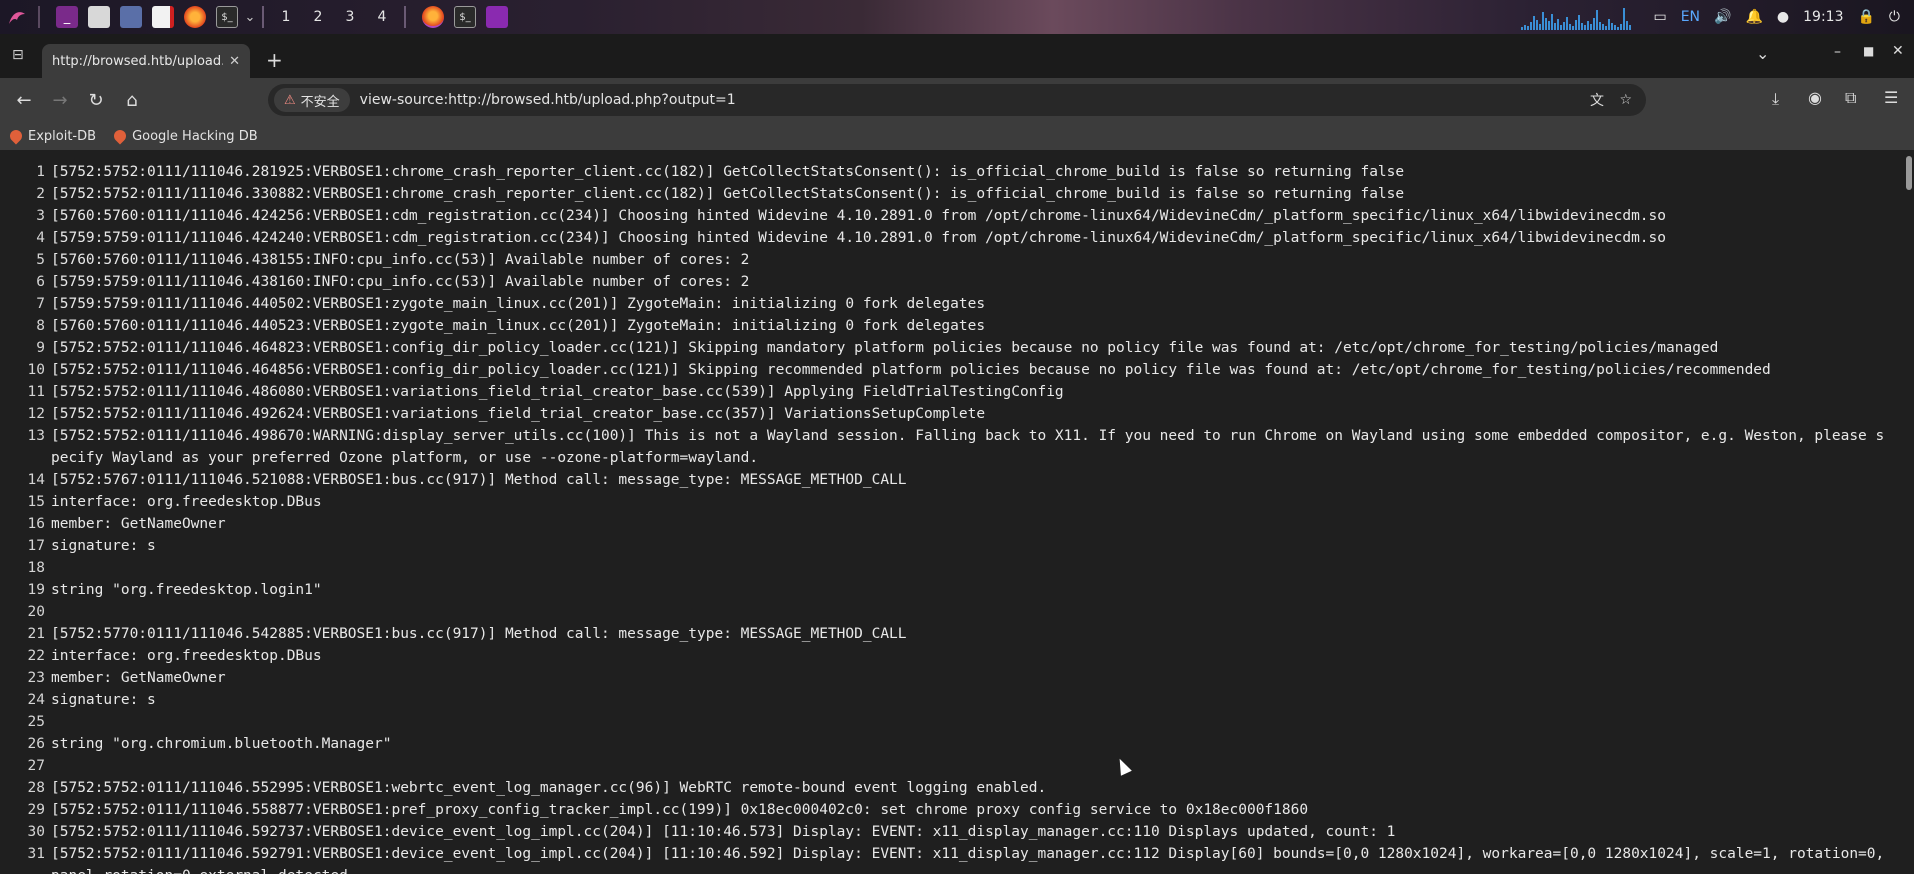  I want to click on menu-icon: ☰, so click(1891, 97).